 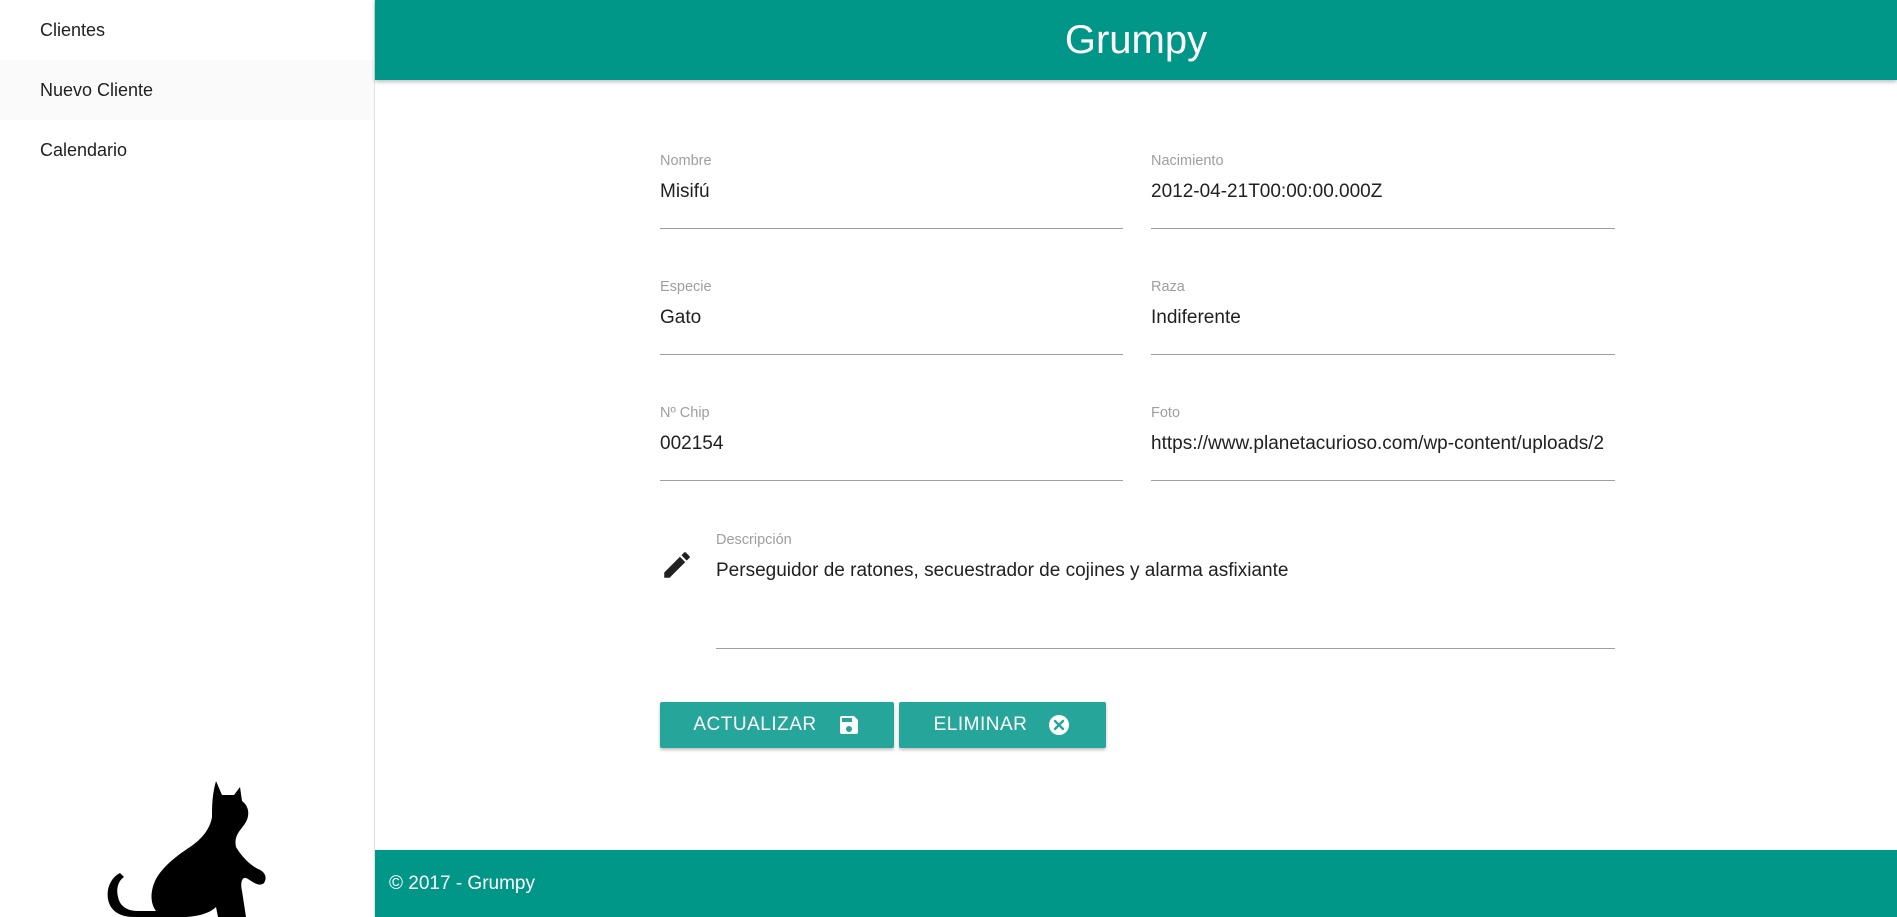 I want to click on nacimiento-label: Nacimiento, so click(x=1187, y=161).